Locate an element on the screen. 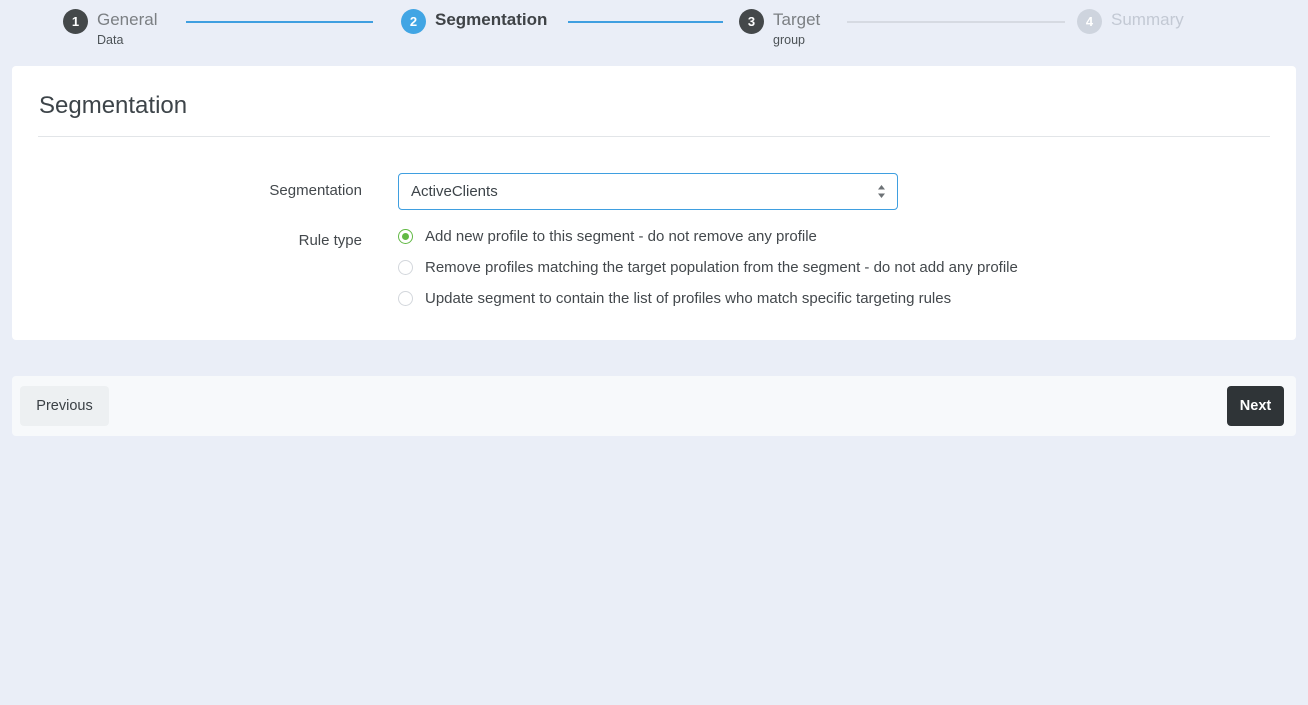 This screenshot has width=1308, height=705. segmentation-label: Segmentation is located at coordinates (315, 190).